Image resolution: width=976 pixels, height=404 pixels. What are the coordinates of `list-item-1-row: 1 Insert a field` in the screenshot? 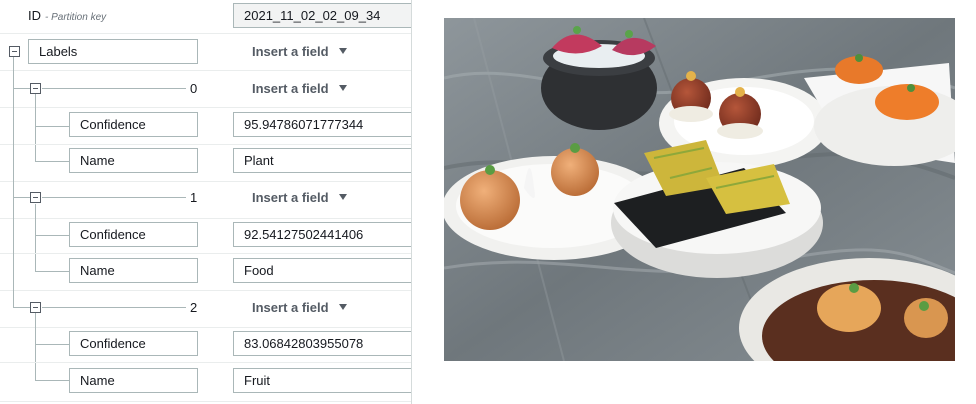 It's located at (205, 200).